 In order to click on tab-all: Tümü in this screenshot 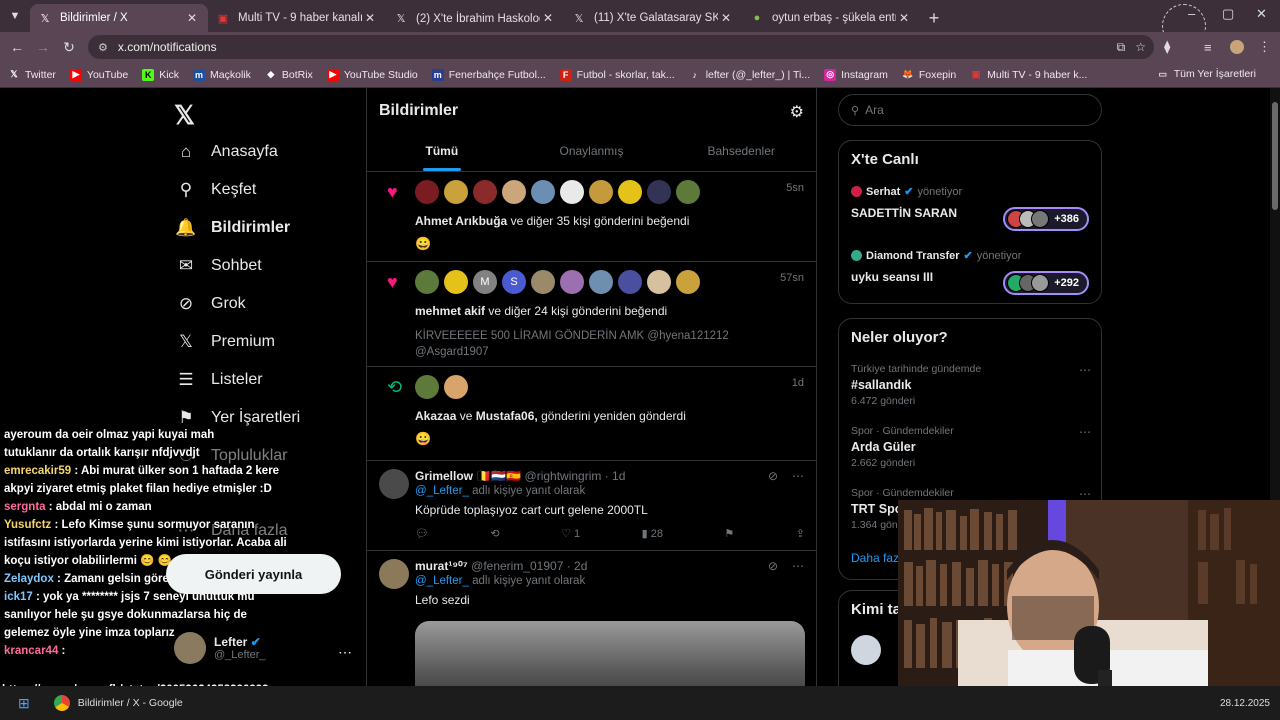, I will do `click(442, 153)`.